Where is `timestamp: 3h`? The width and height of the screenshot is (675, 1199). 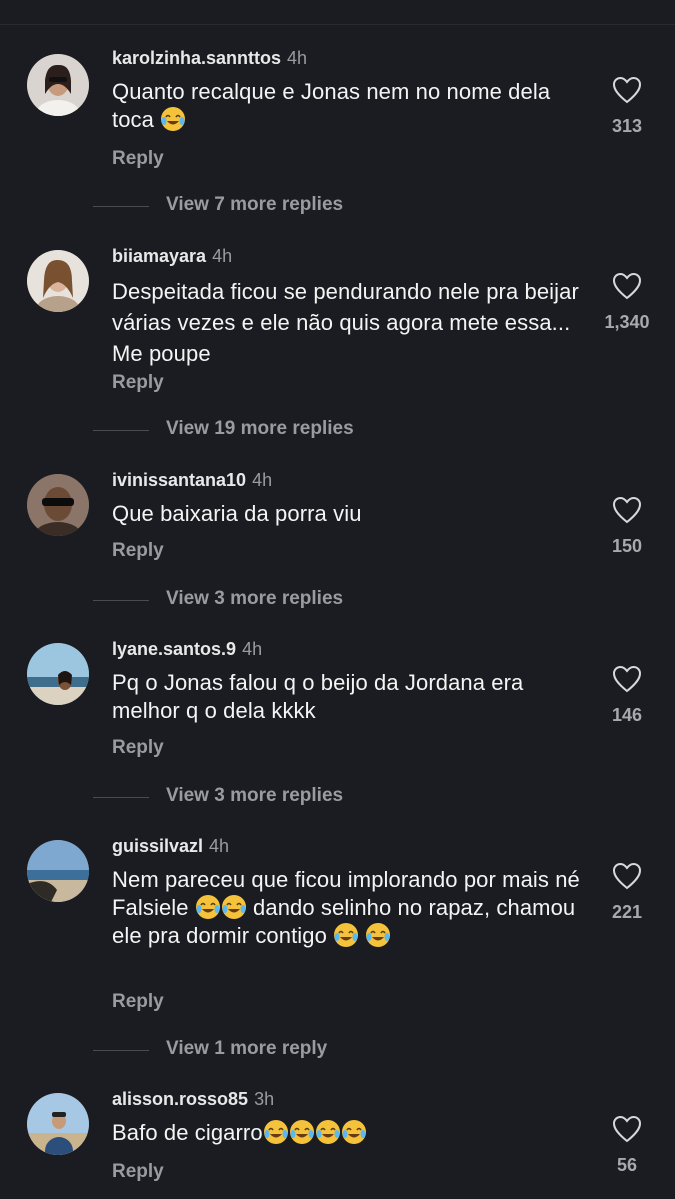
timestamp: 3h is located at coordinates (264, 1099).